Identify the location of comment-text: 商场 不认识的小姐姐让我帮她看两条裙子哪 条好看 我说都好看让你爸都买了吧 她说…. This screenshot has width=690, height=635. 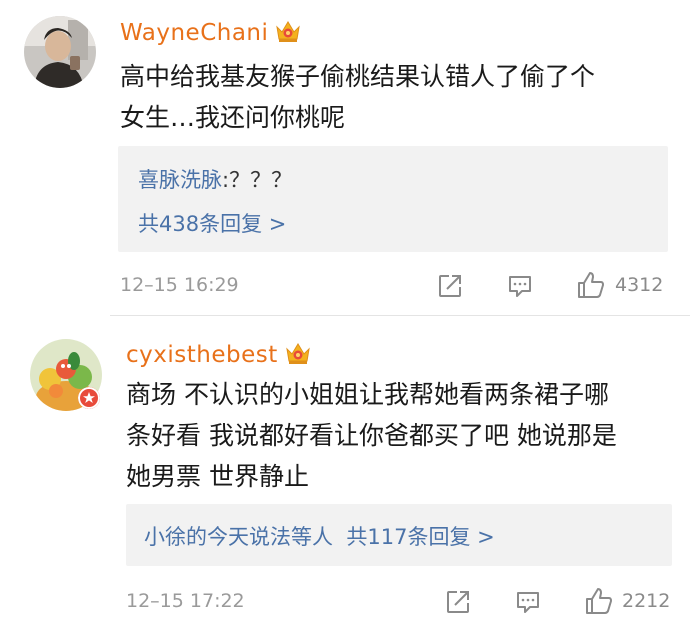
(371, 435).